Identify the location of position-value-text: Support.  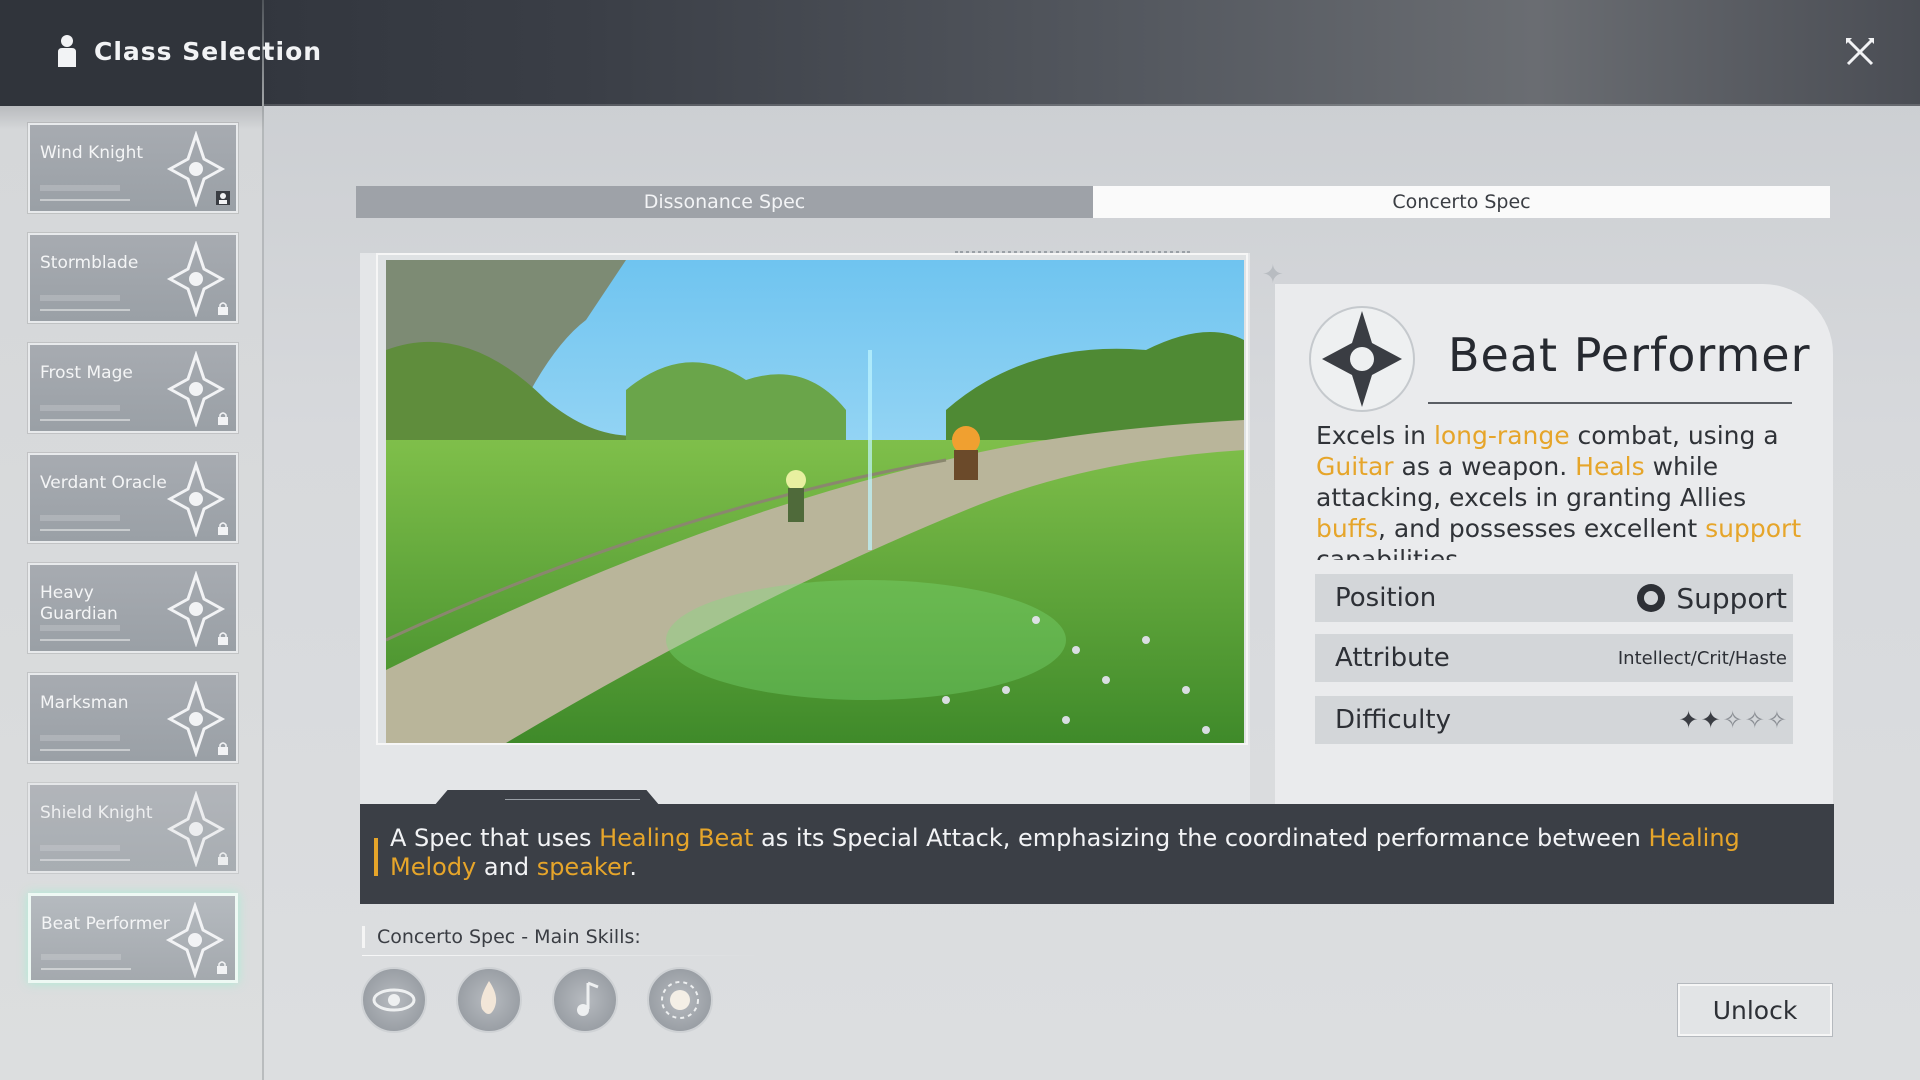
(1731, 598).